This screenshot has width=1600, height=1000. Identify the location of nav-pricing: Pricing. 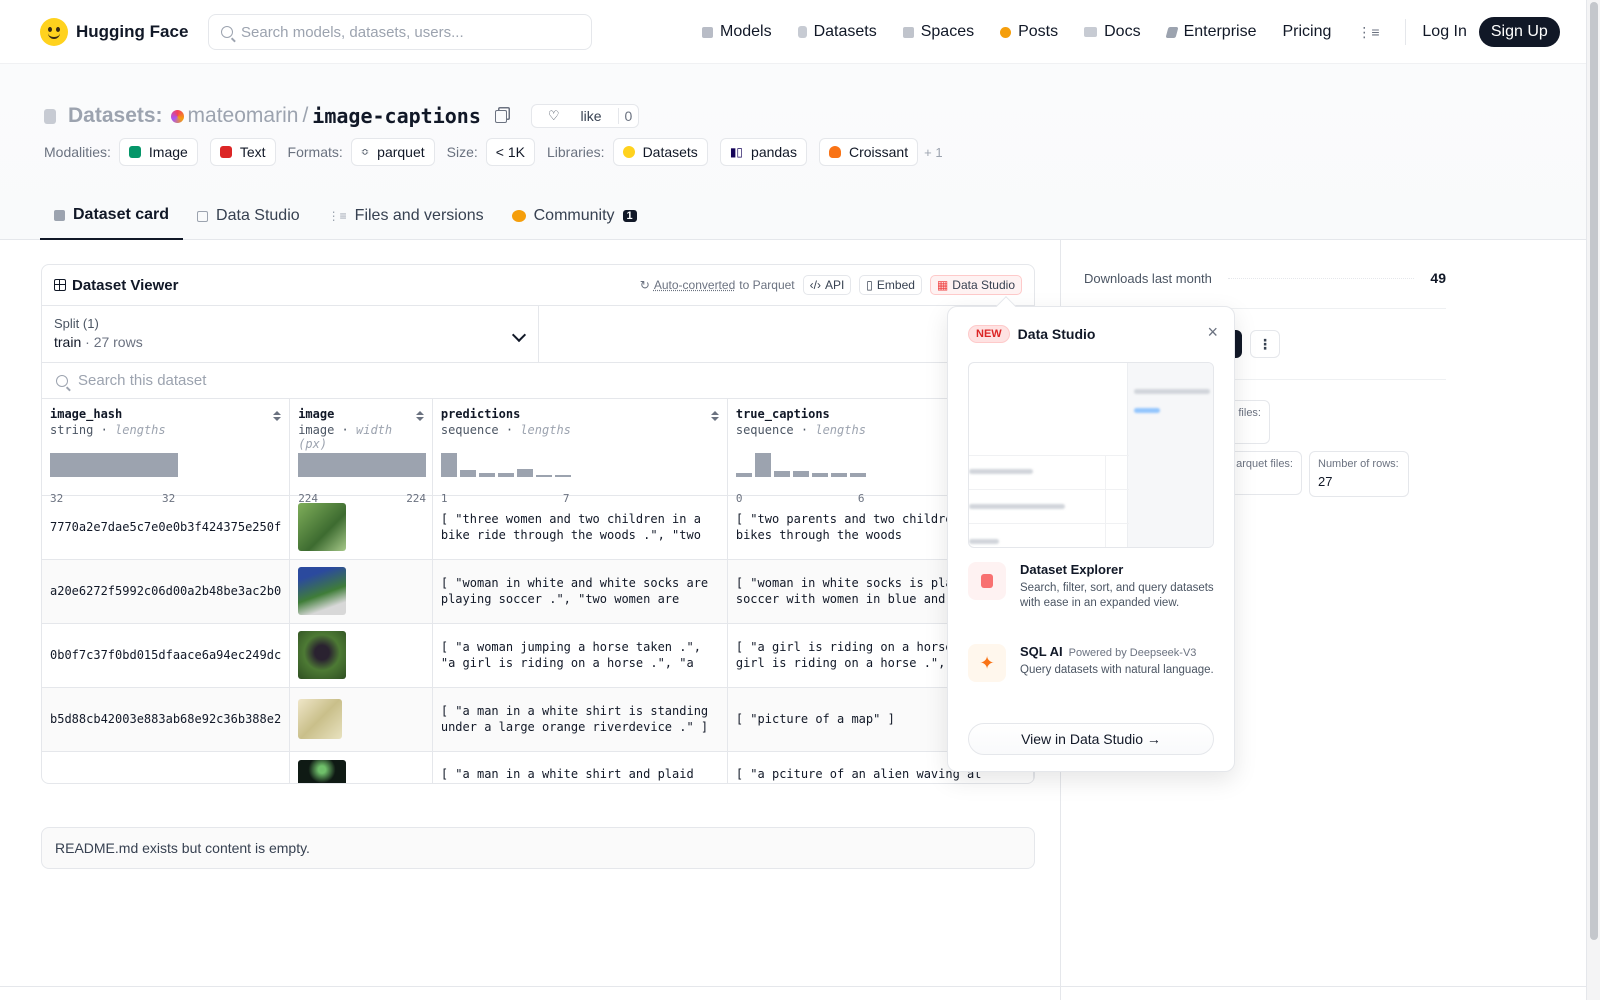
(1306, 32).